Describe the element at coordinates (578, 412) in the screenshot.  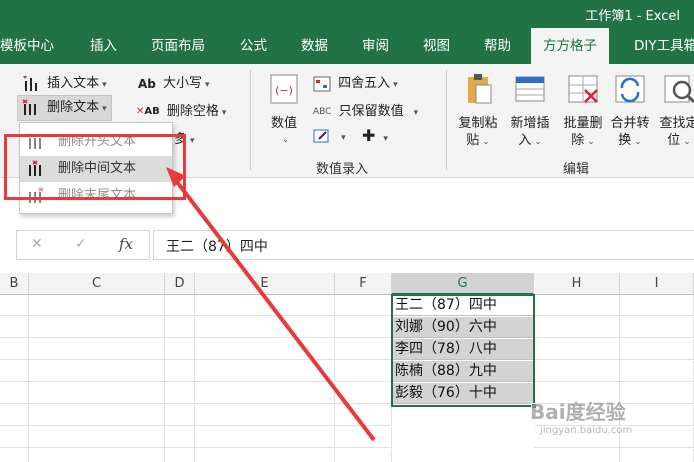
I see `baidu-watermark: Bai度经验` at that location.